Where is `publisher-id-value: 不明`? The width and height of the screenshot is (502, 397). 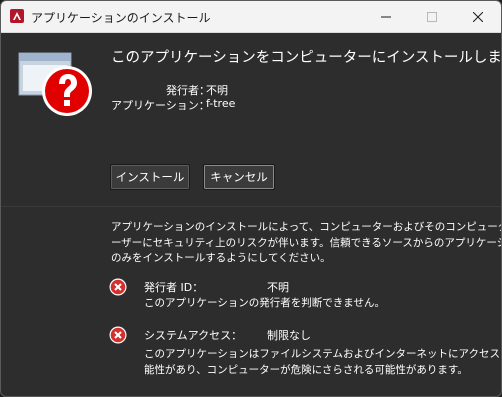
publisher-id-value: 不明 is located at coordinates (278, 287).